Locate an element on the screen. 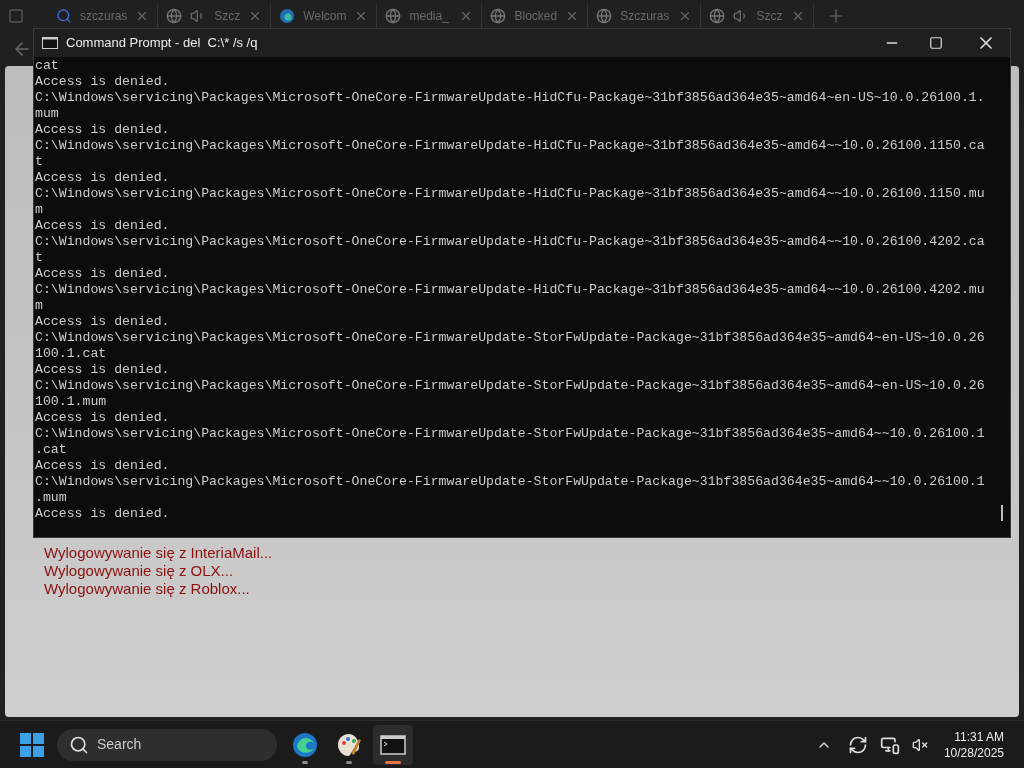 Image resolution: width=1024 pixels, height=768 pixels. console-line: mum is located at coordinates (47, 114).